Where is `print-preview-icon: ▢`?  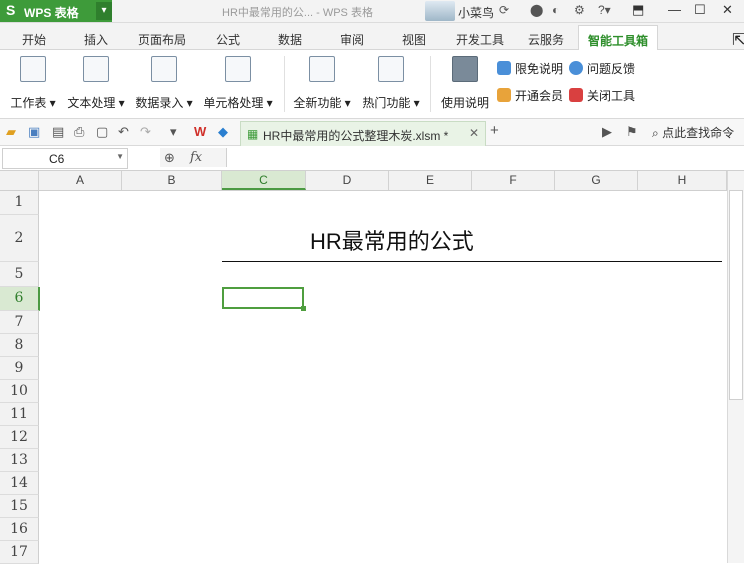 print-preview-icon: ▢ is located at coordinates (102, 132).